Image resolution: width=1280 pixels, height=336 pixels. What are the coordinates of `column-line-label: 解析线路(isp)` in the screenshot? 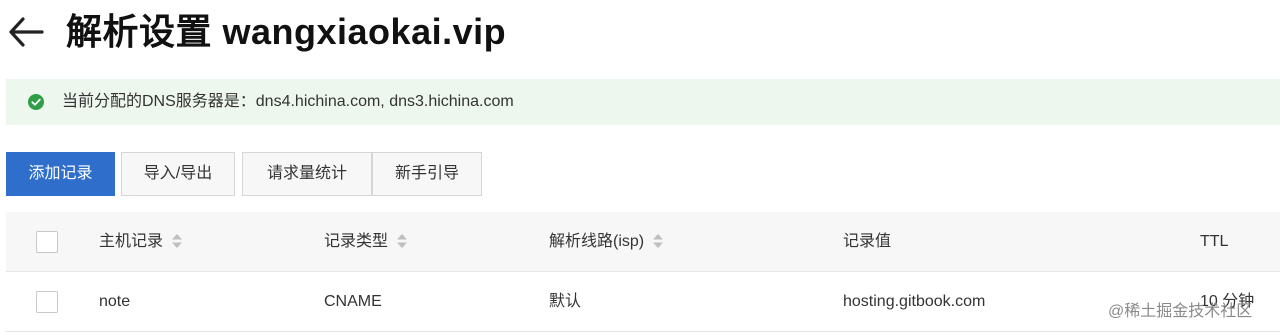 It's located at (597, 241).